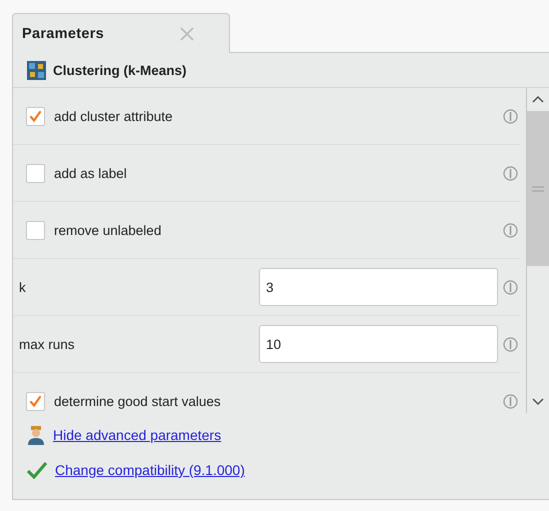  Describe the element at coordinates (150, 470) in the screenshot. I see `link: Change compatibility (9.1.000)` at that location.